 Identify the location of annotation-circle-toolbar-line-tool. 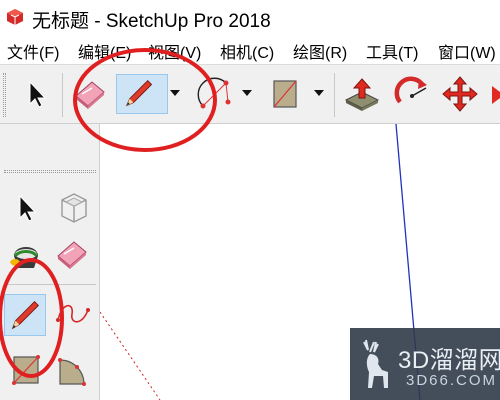
(145, 100).